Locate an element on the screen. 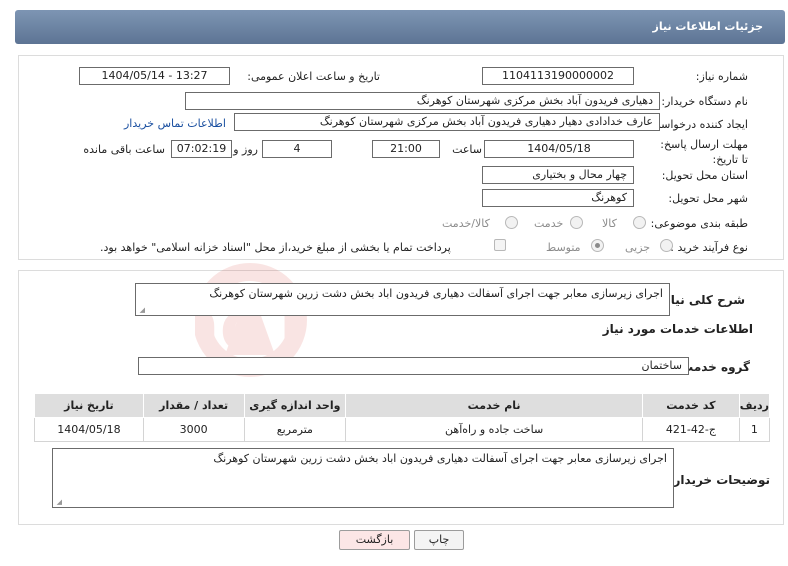 This screenshot has height=566, width=788. need-number-label: شماره نیاز: is located at coordinates (721, 76).